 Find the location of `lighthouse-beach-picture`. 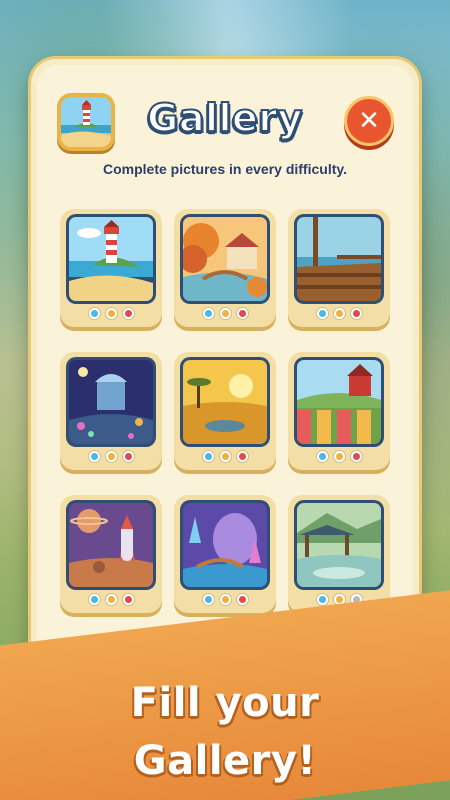

lighthouse-beach-picture is located at coordinates (111, 259).